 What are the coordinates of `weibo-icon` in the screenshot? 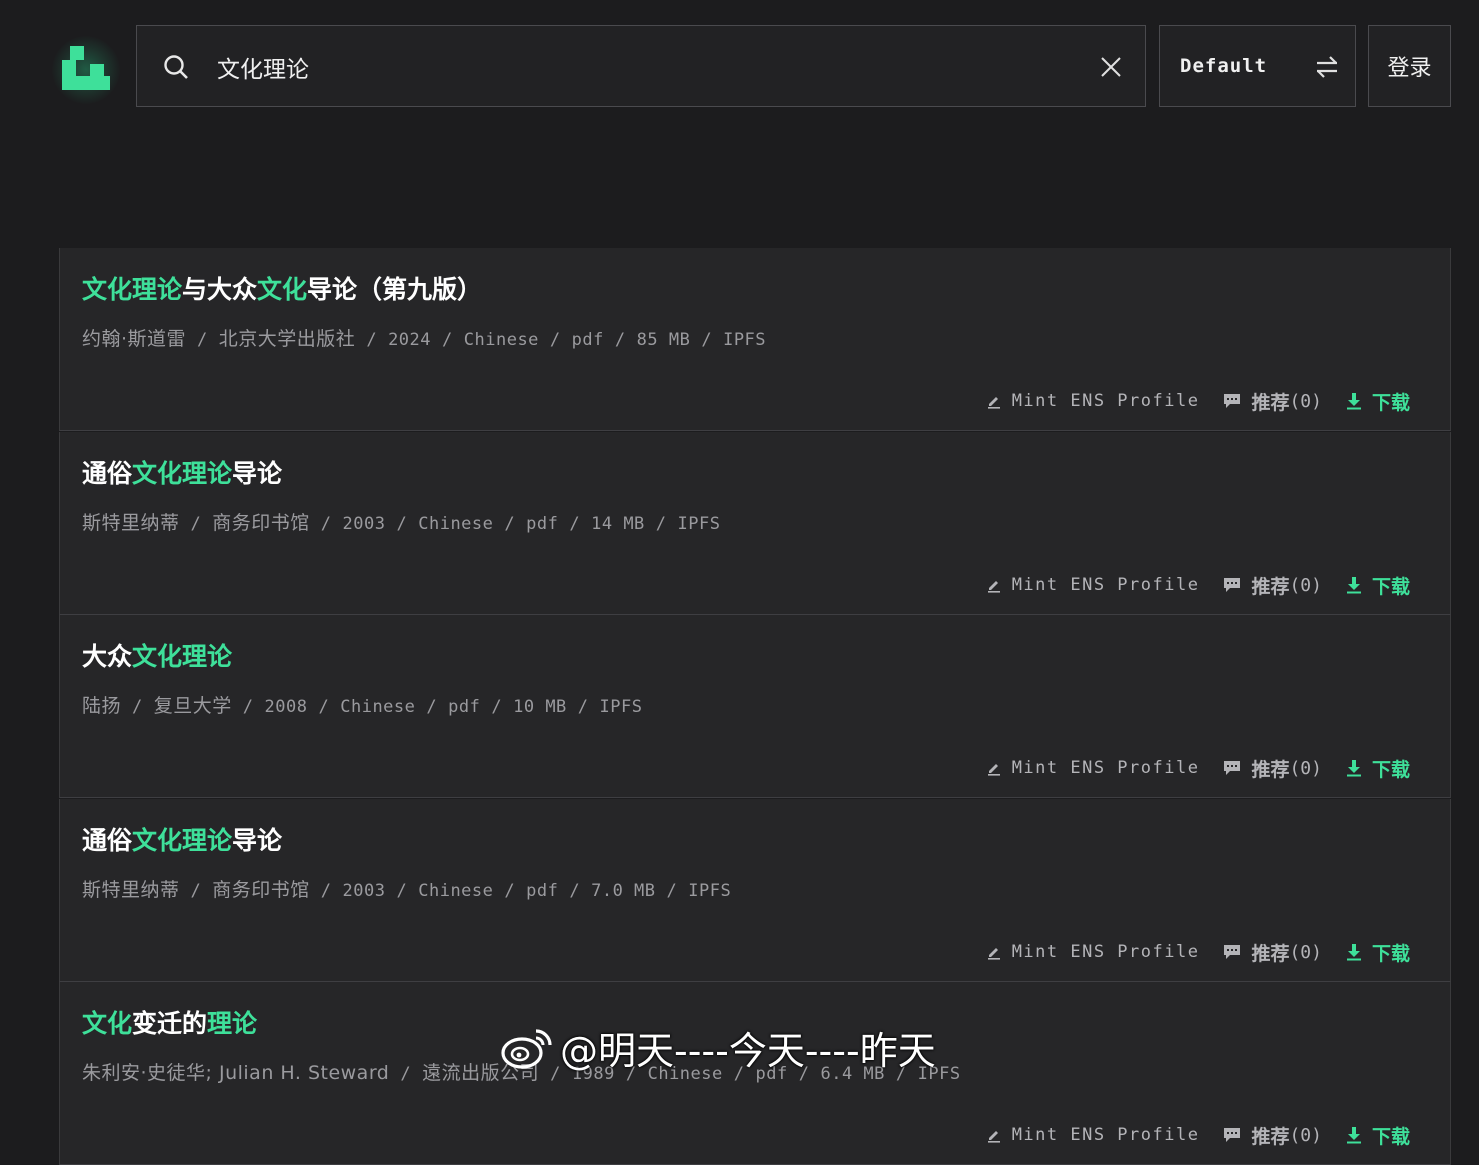 It's located at (526, 1049).